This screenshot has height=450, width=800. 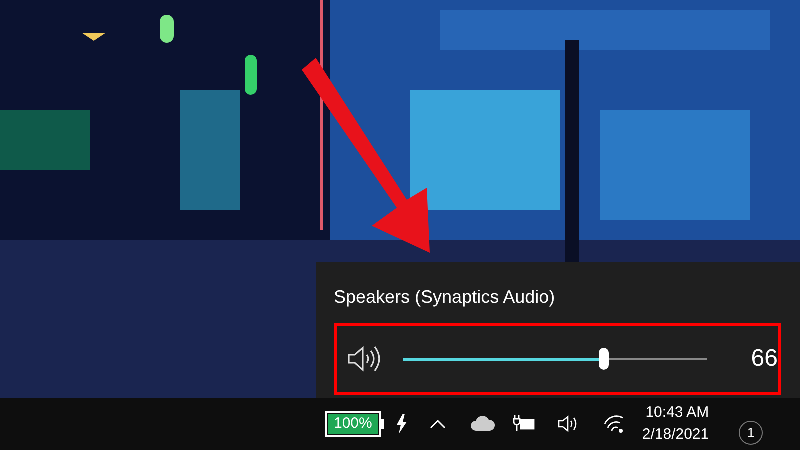 I want to click on lightning-icon, so click(x=402, y=424).